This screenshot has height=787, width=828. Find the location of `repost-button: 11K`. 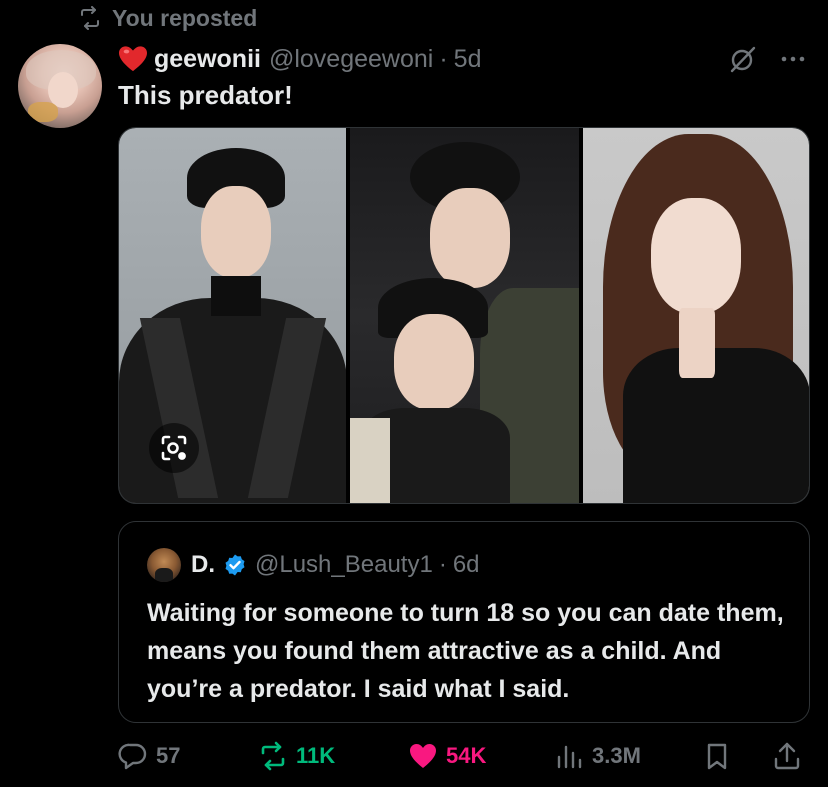

repost-button: 11K is located at coordinates (296, 756).